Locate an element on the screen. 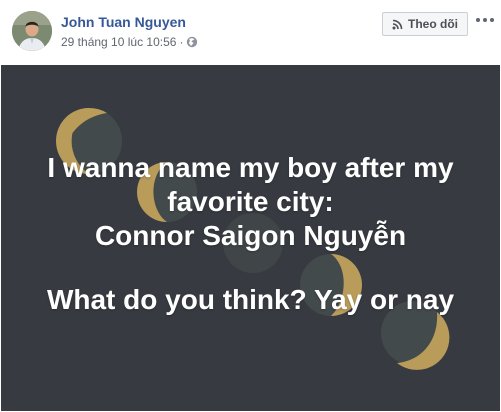  follow-button: Theo dõi is located at coordinates (425, 24).